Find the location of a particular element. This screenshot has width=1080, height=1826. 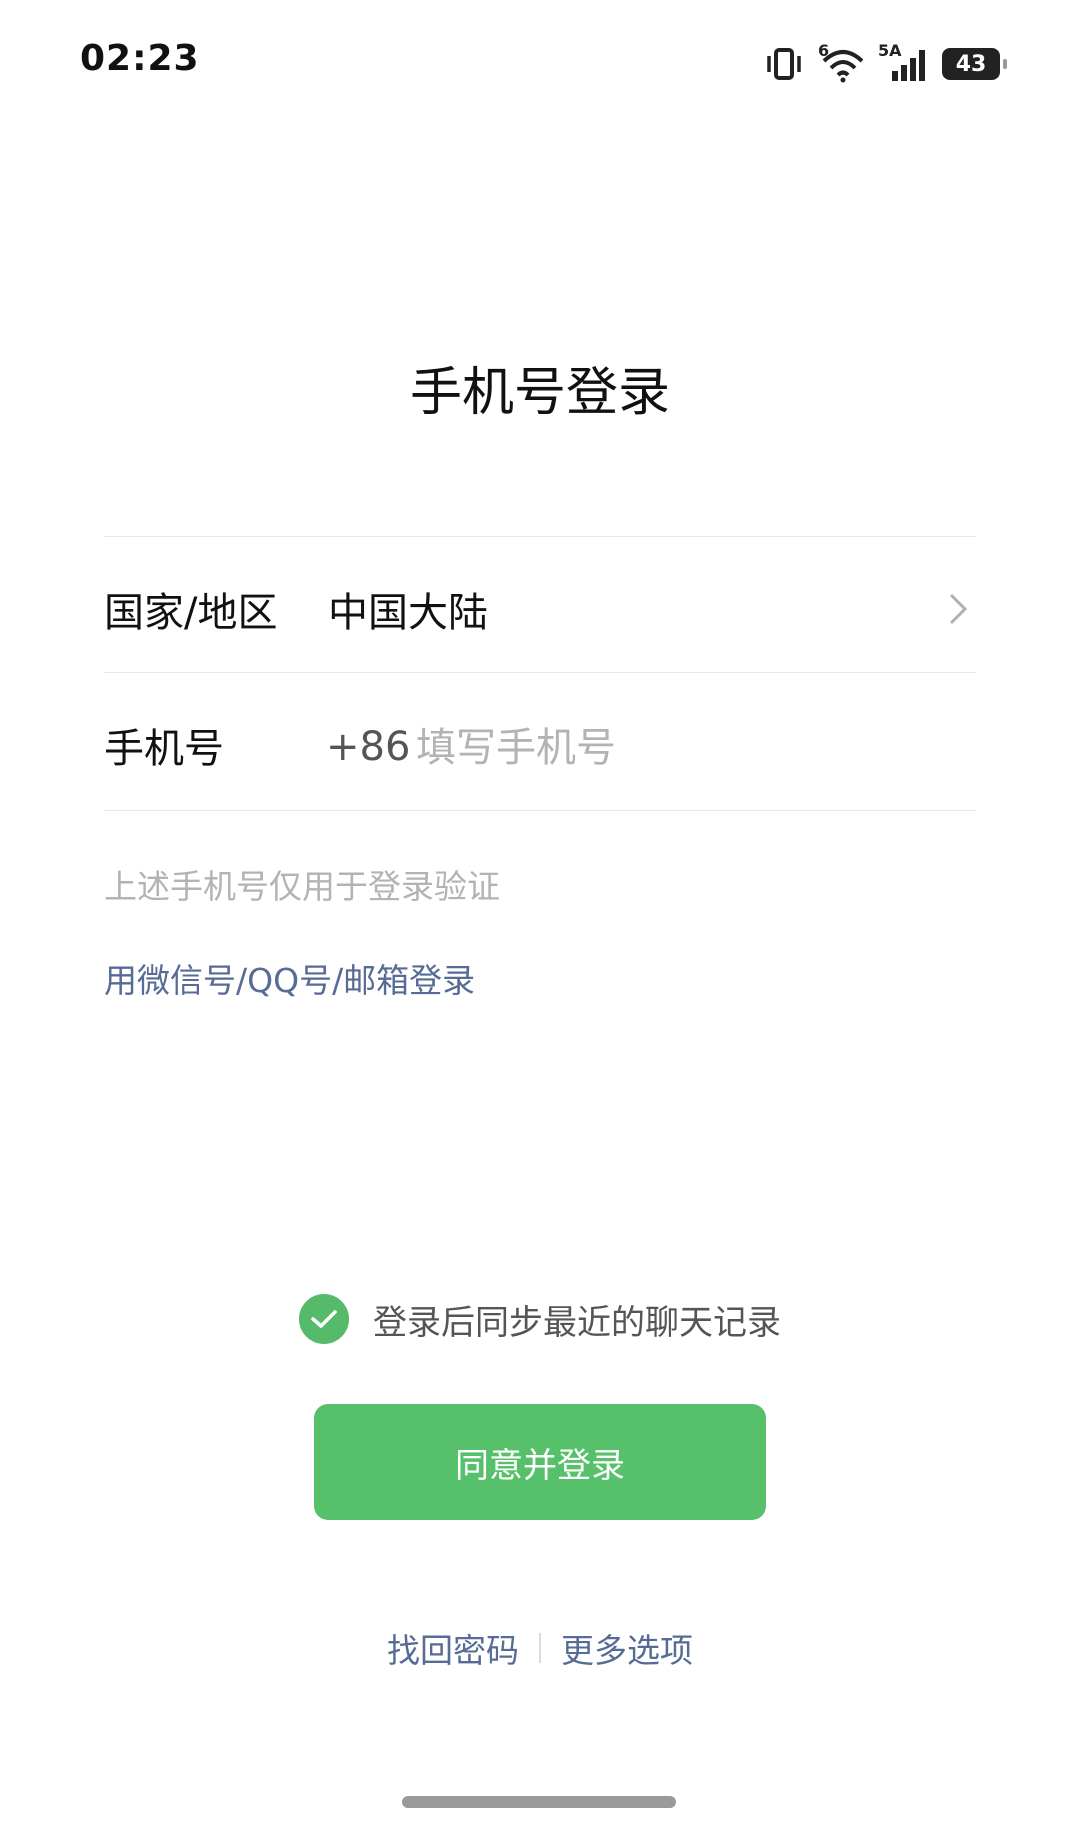

network-type-label: 5A is located at coordinates (890, 50).